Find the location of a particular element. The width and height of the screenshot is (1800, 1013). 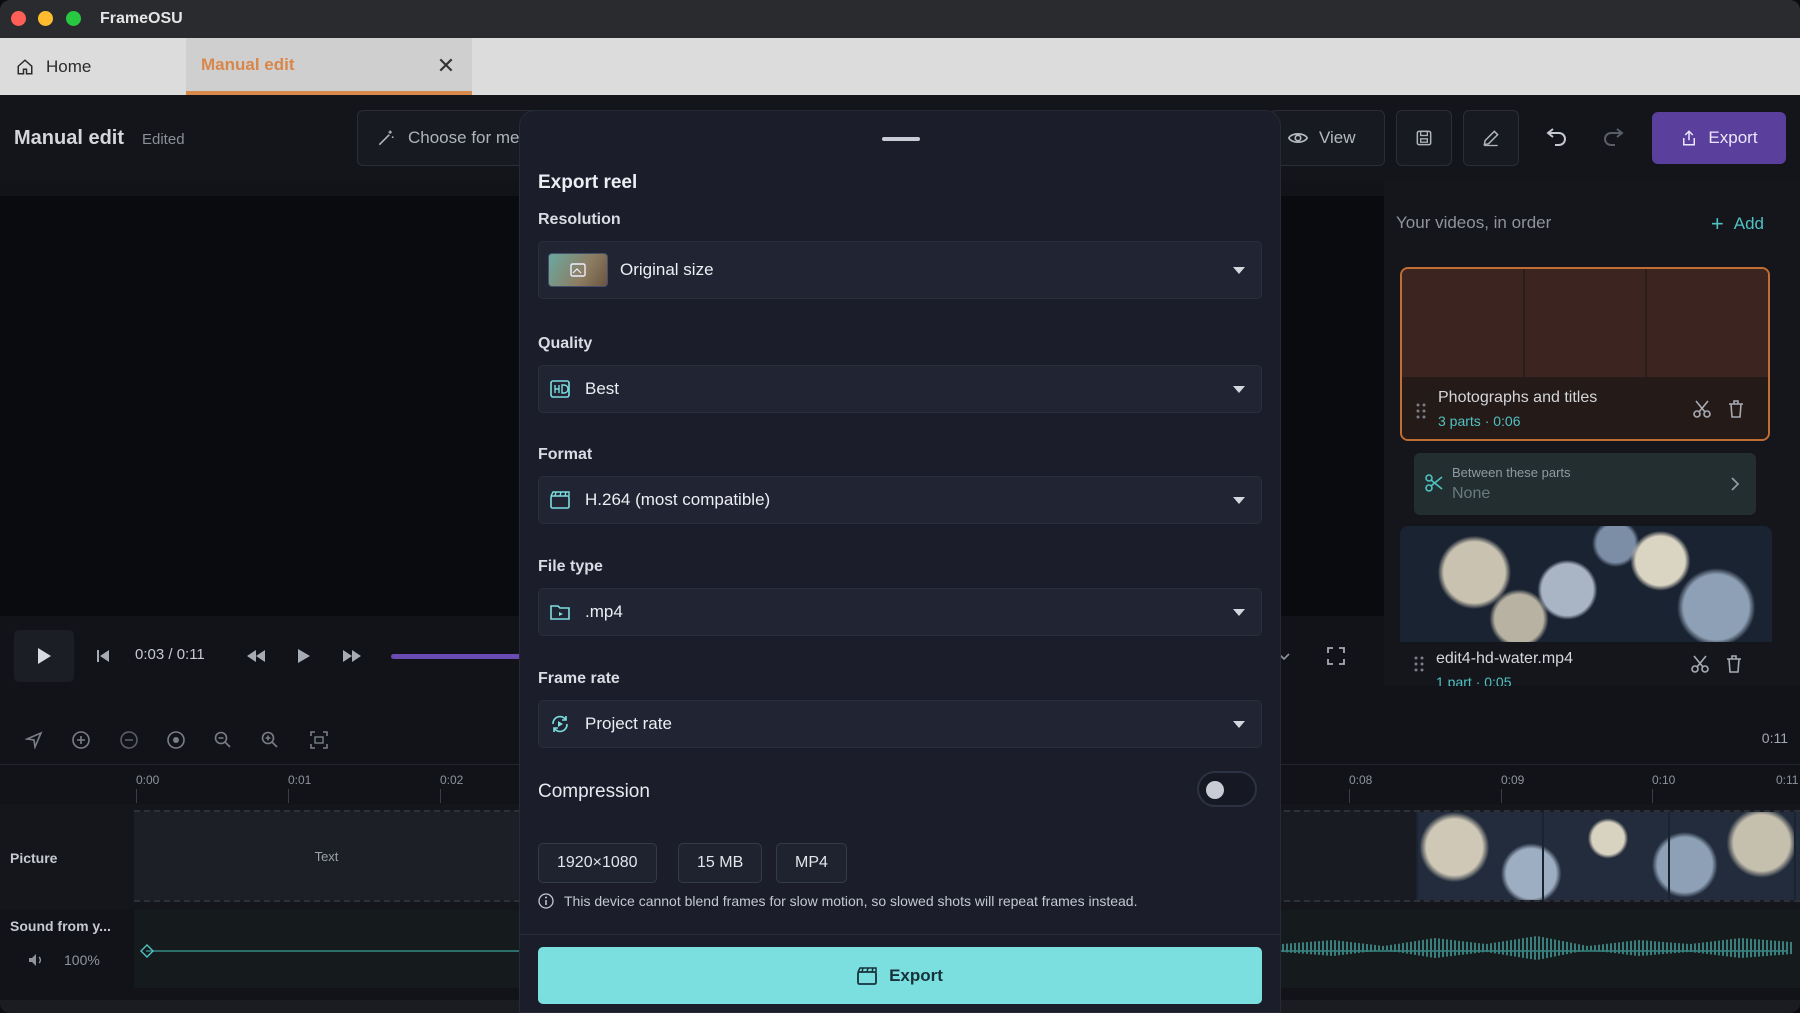

zoom-in-icon is located at coordinates (270, 740).